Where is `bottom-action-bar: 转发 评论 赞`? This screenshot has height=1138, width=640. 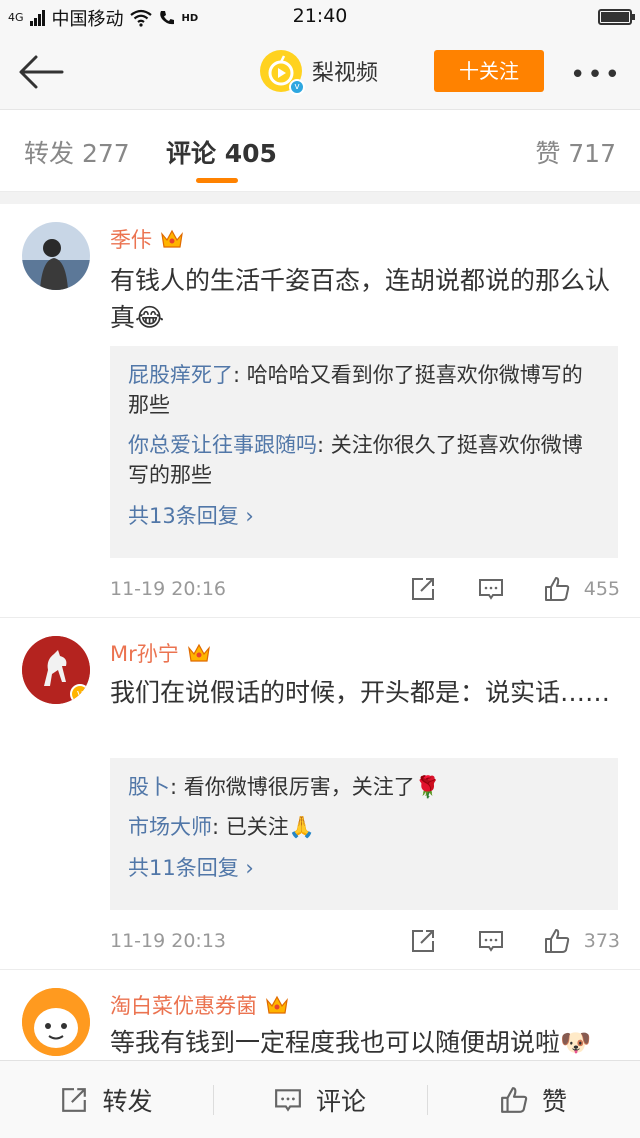
bottom-action-bar: 转发 评论 赞 is located at coordinates (320, 1099).